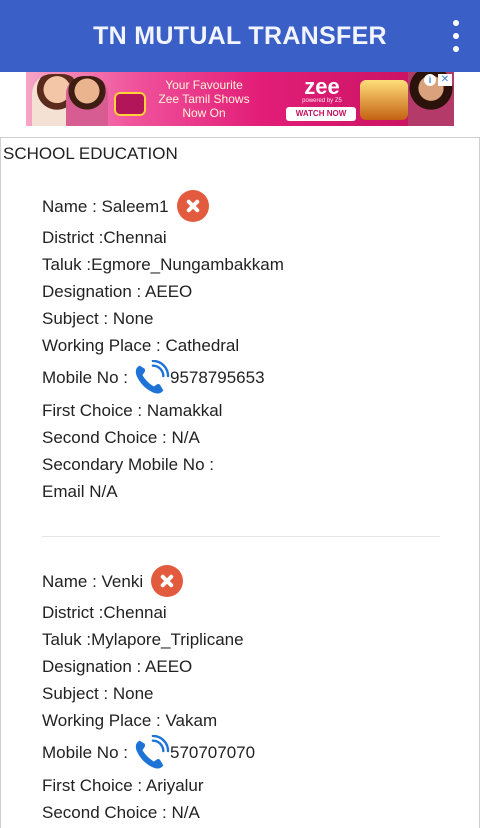  Describe the element at coordinates (321, 114) in the screenshot. I see `ad-watch-now-button: WATCH NOW` at that location.